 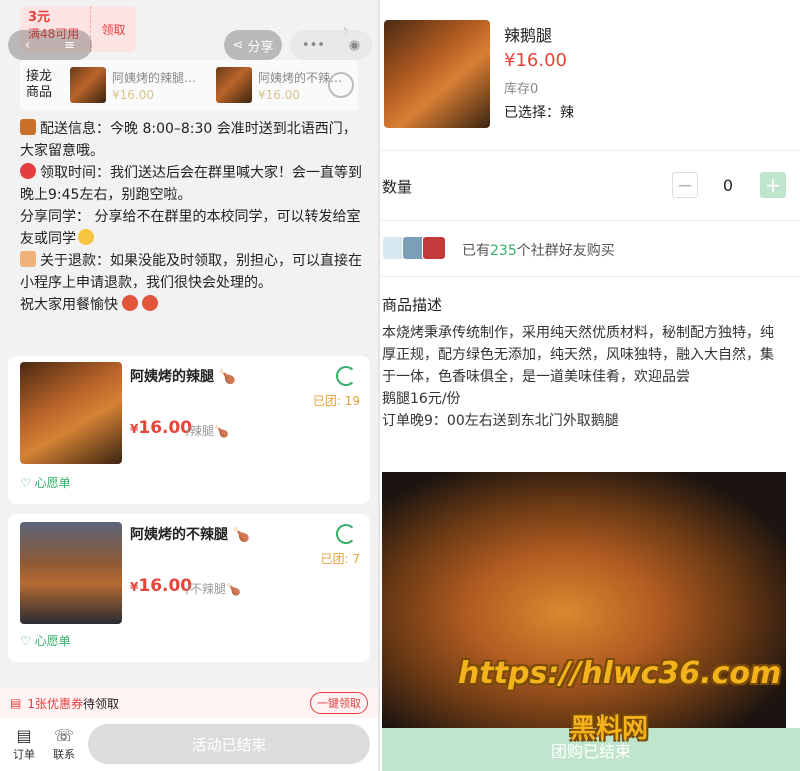 What do you see at coordinates (421, 399) in the screenshot?
I see `description-line: 鹅腿16元/份` at bounding box center [421, 399].